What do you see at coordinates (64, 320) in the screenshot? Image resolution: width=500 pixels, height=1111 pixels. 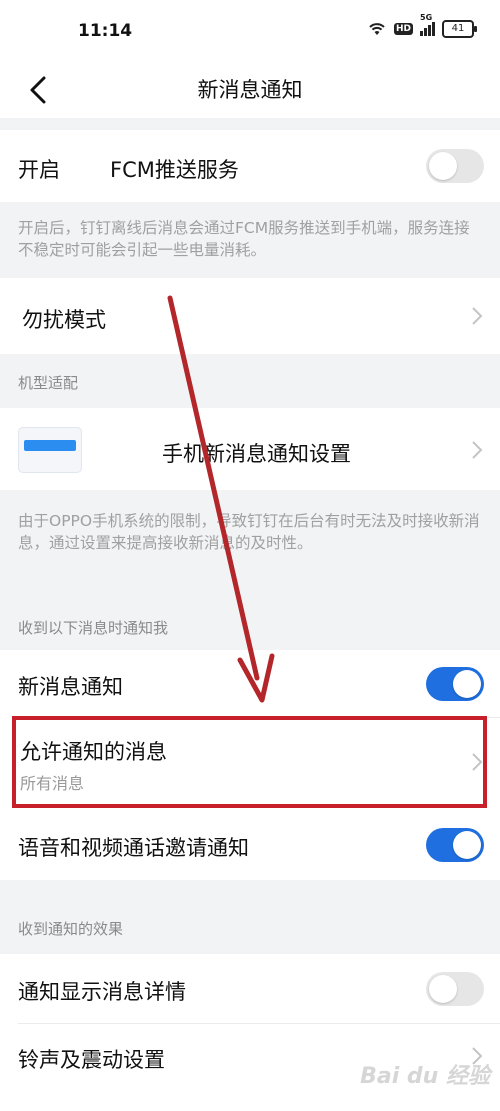 I see `dnd-label: 勿扰模式` at bounding box center [64, 320].